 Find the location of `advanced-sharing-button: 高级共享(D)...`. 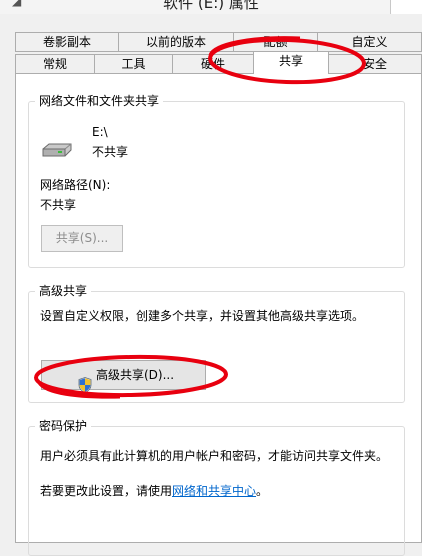

advanced-sharing-button: 高级共享(D)... is located at coordinates (123, 376).